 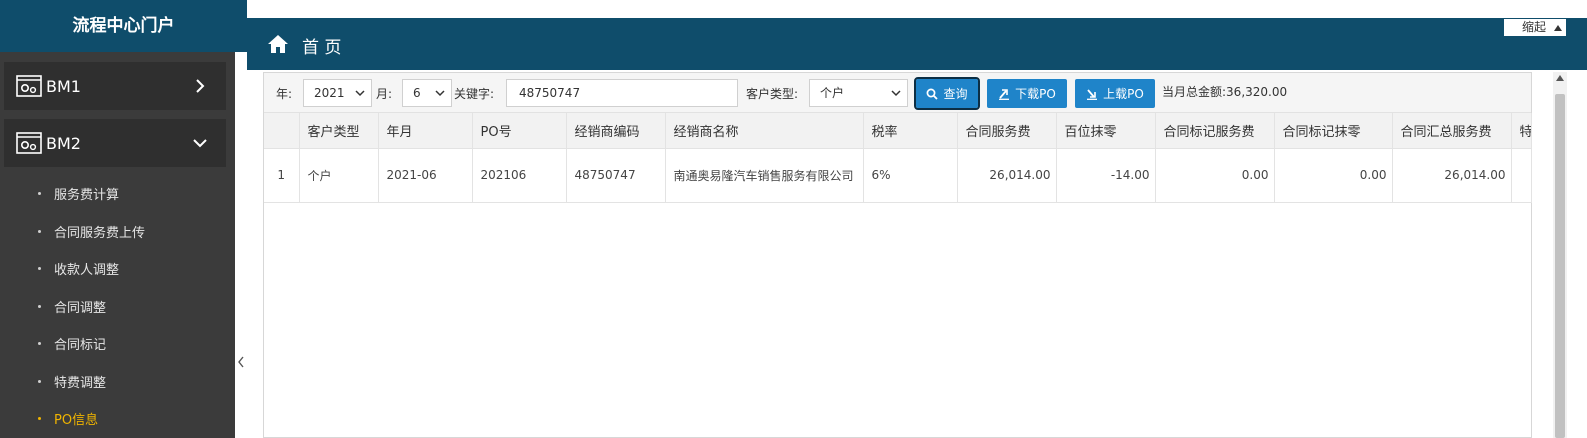 I want to click on sidebar-item-label: 收款人调整, so click(x=87, y=271).